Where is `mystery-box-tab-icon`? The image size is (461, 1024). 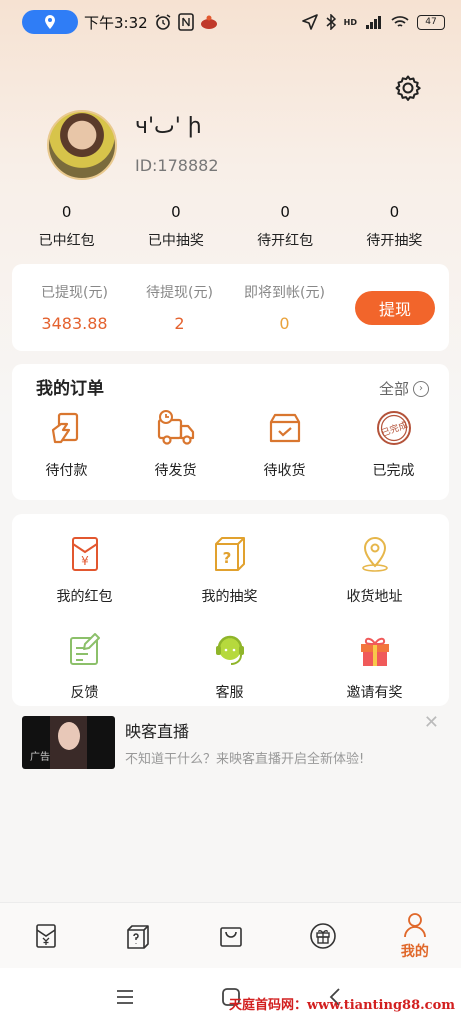 mystery-box-tab-icon is located at coordinates (138, 936).